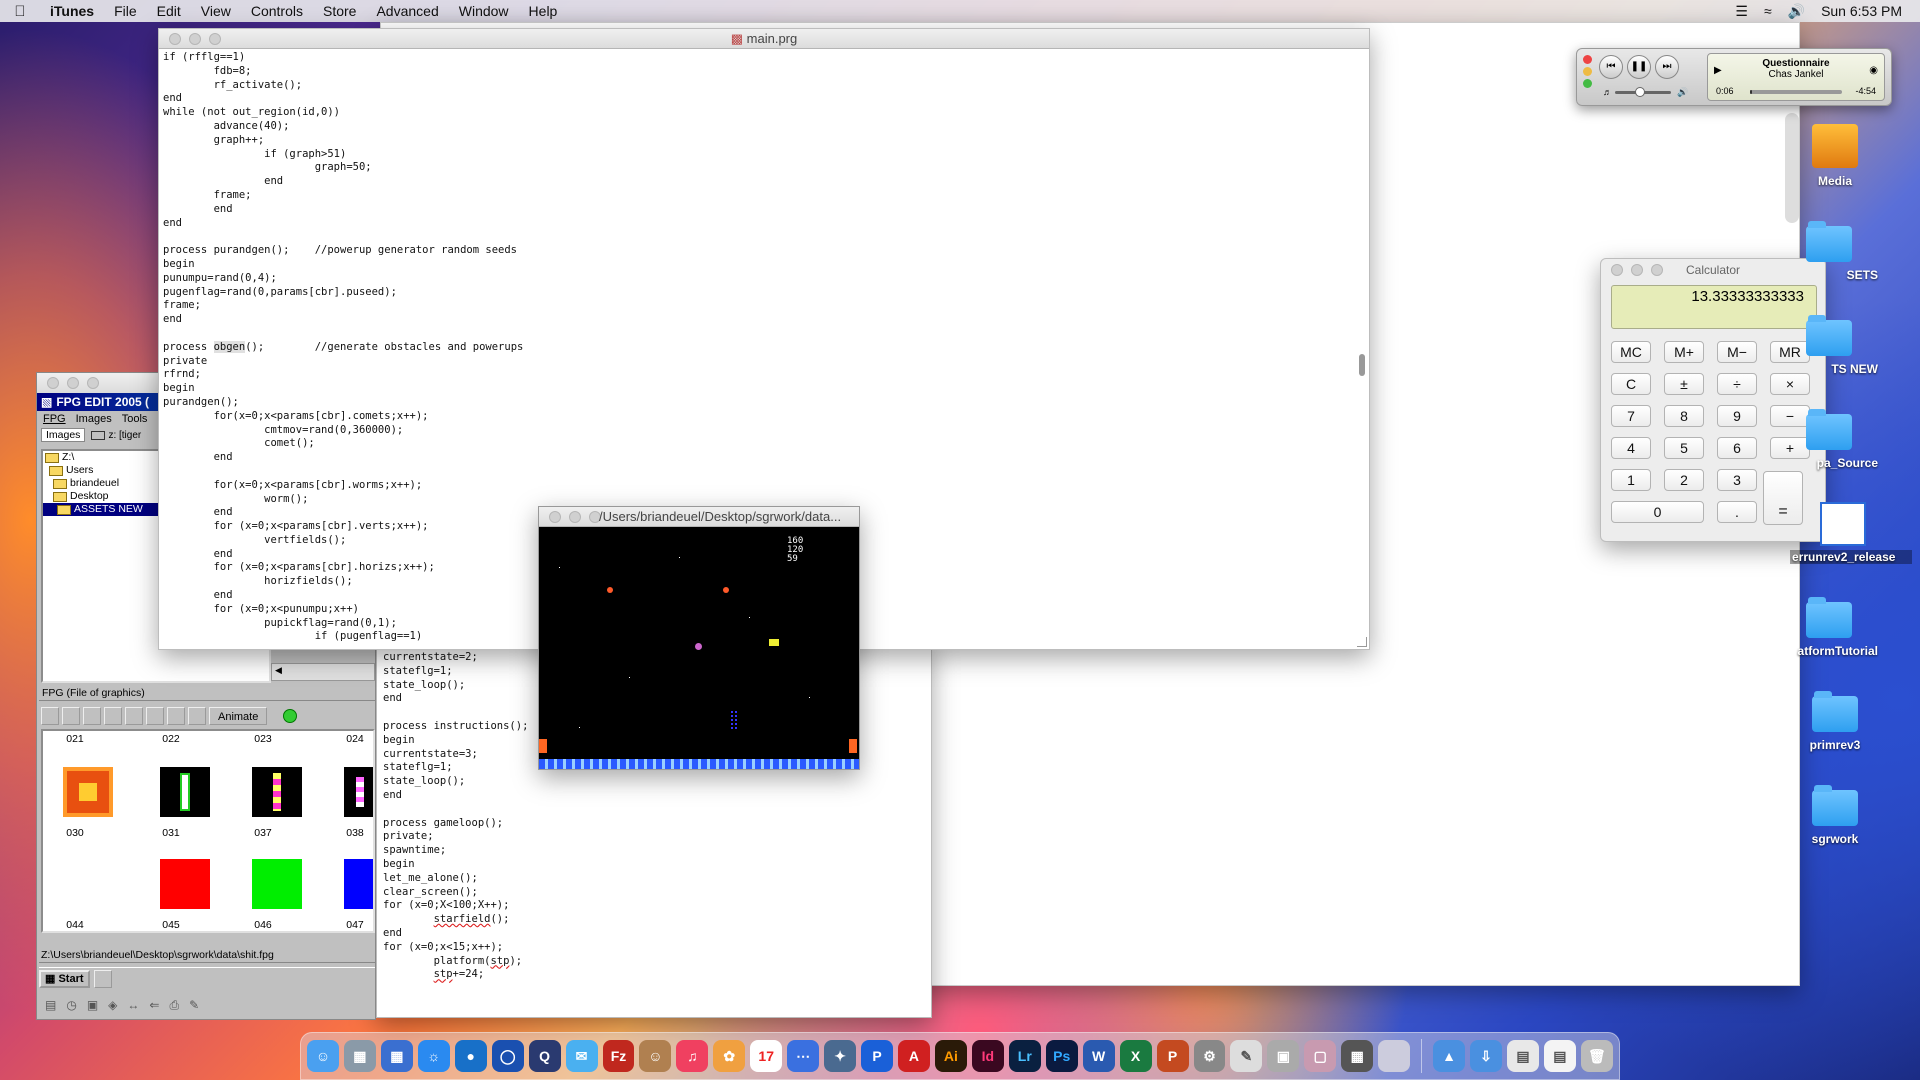  Describe the element at coordinates (950, 1056) in the screenshot. I see `illustrator-icon: Ai` at that location.